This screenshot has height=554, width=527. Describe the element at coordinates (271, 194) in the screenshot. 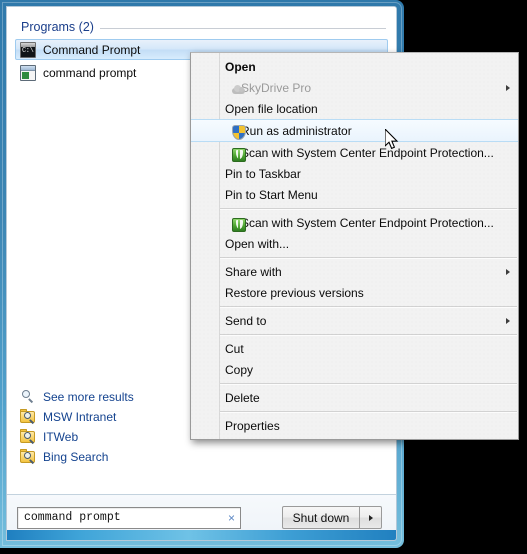

I see `context-menu-item-label: Pin to Start Menu` at that location.